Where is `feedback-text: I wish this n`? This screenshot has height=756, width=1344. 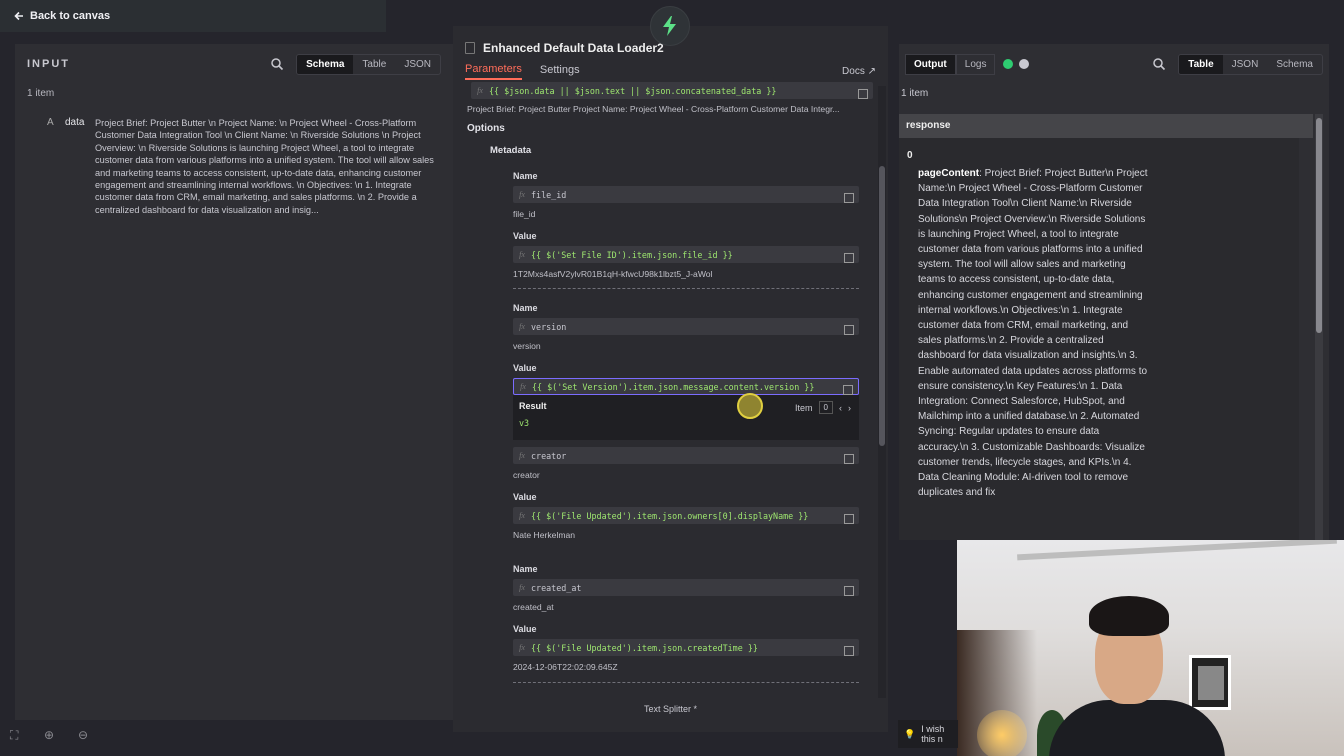 feedback-text: I wish this n is located at coordinates (933, 734).